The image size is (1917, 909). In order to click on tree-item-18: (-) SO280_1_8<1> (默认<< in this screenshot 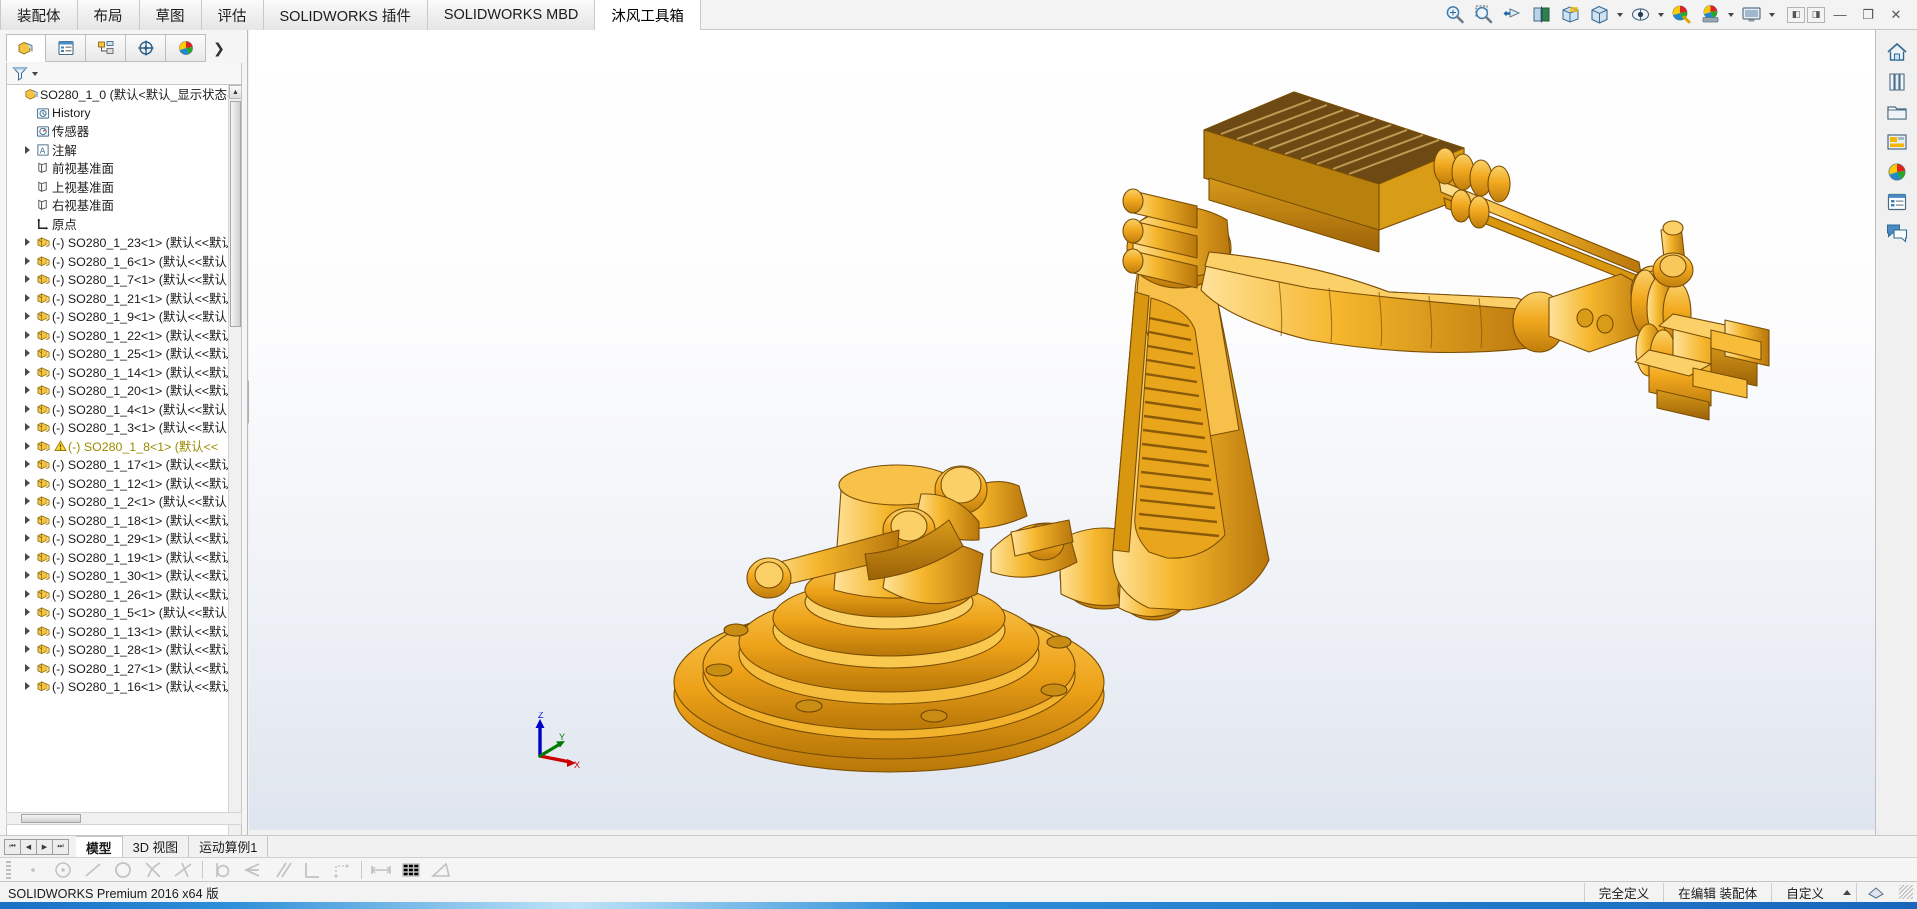, I will do `click(119, 446)`.